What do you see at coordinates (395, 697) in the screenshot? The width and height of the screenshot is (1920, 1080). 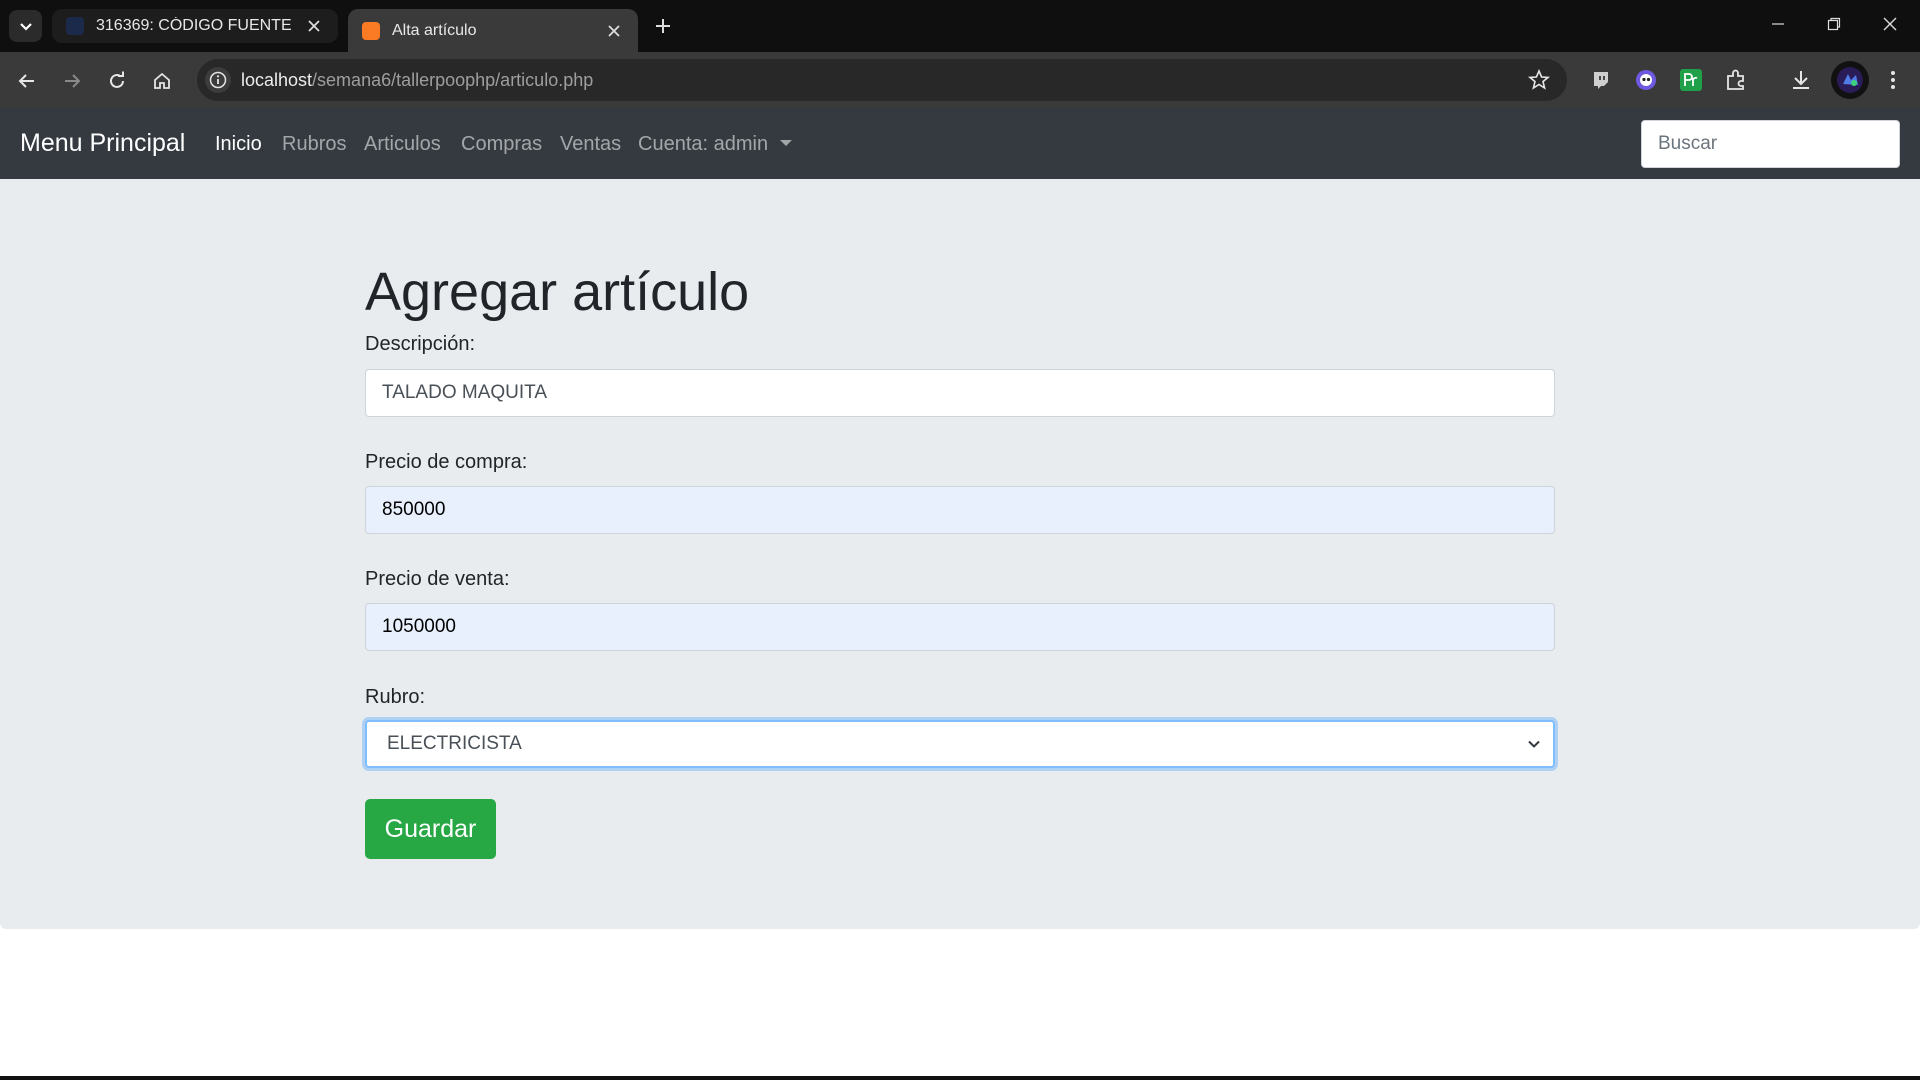 I see `rubro-label: Rubro:` at bounding box center [395, 697].